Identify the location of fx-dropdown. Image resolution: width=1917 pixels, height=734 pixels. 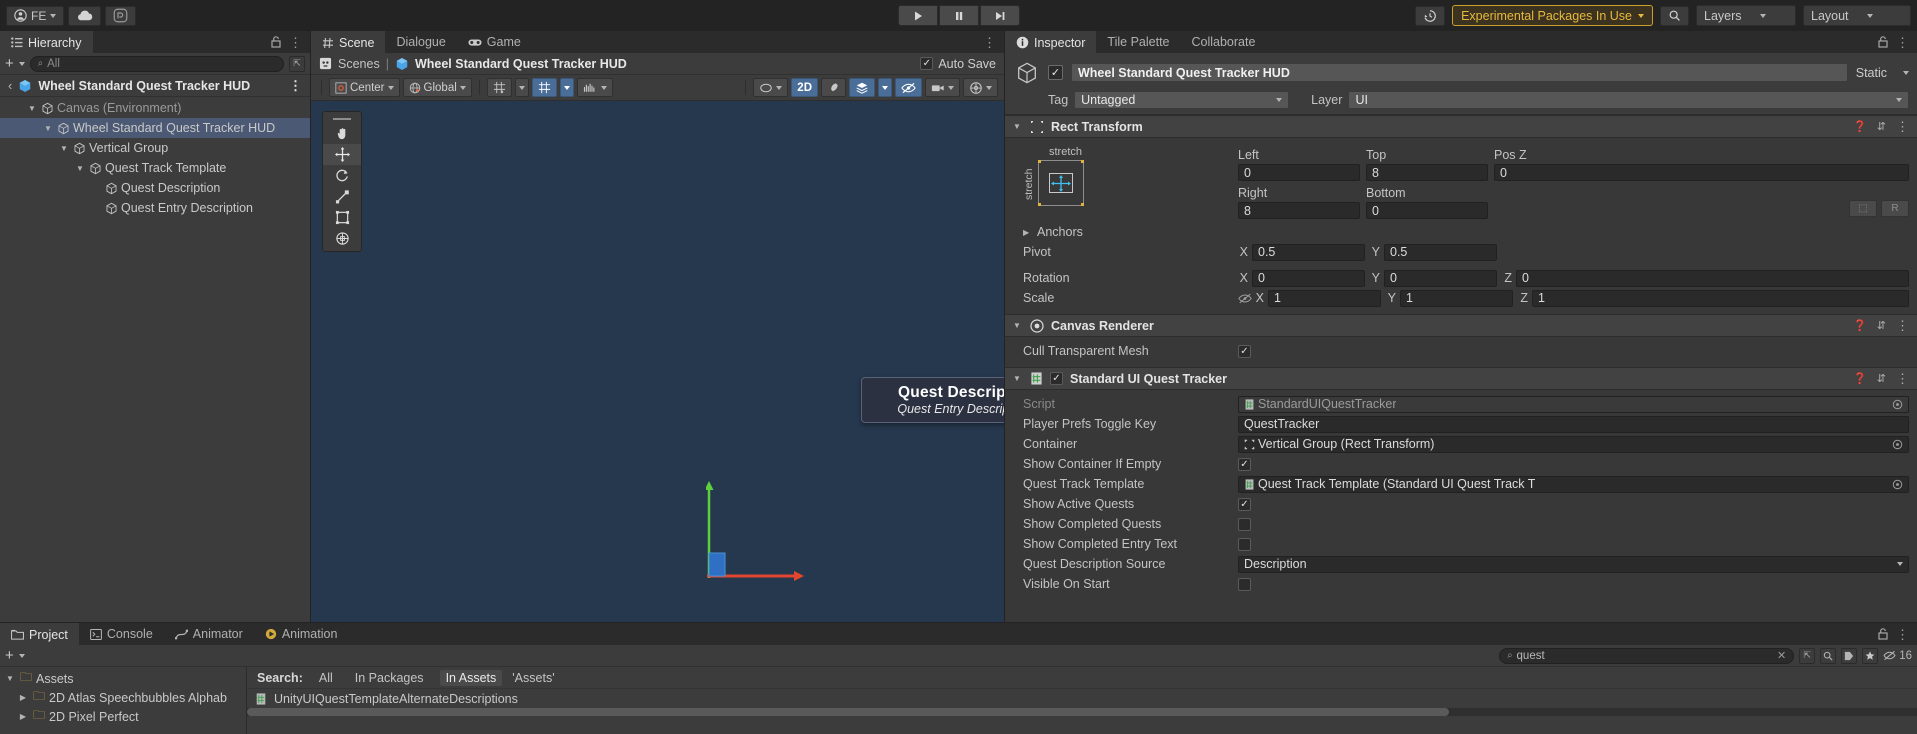
(885, 87).